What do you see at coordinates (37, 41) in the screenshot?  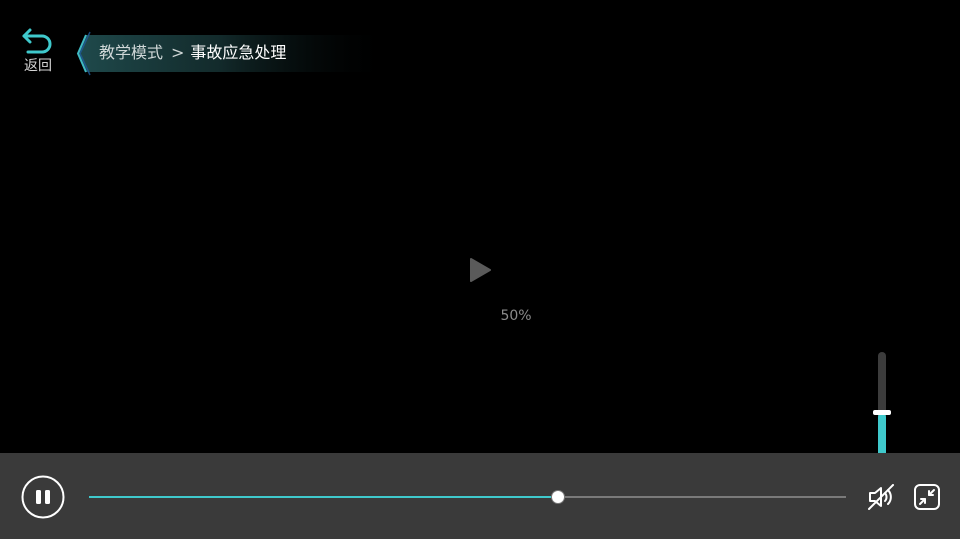 I see `undo-arrow-icon` at bounding box center [37, 41].